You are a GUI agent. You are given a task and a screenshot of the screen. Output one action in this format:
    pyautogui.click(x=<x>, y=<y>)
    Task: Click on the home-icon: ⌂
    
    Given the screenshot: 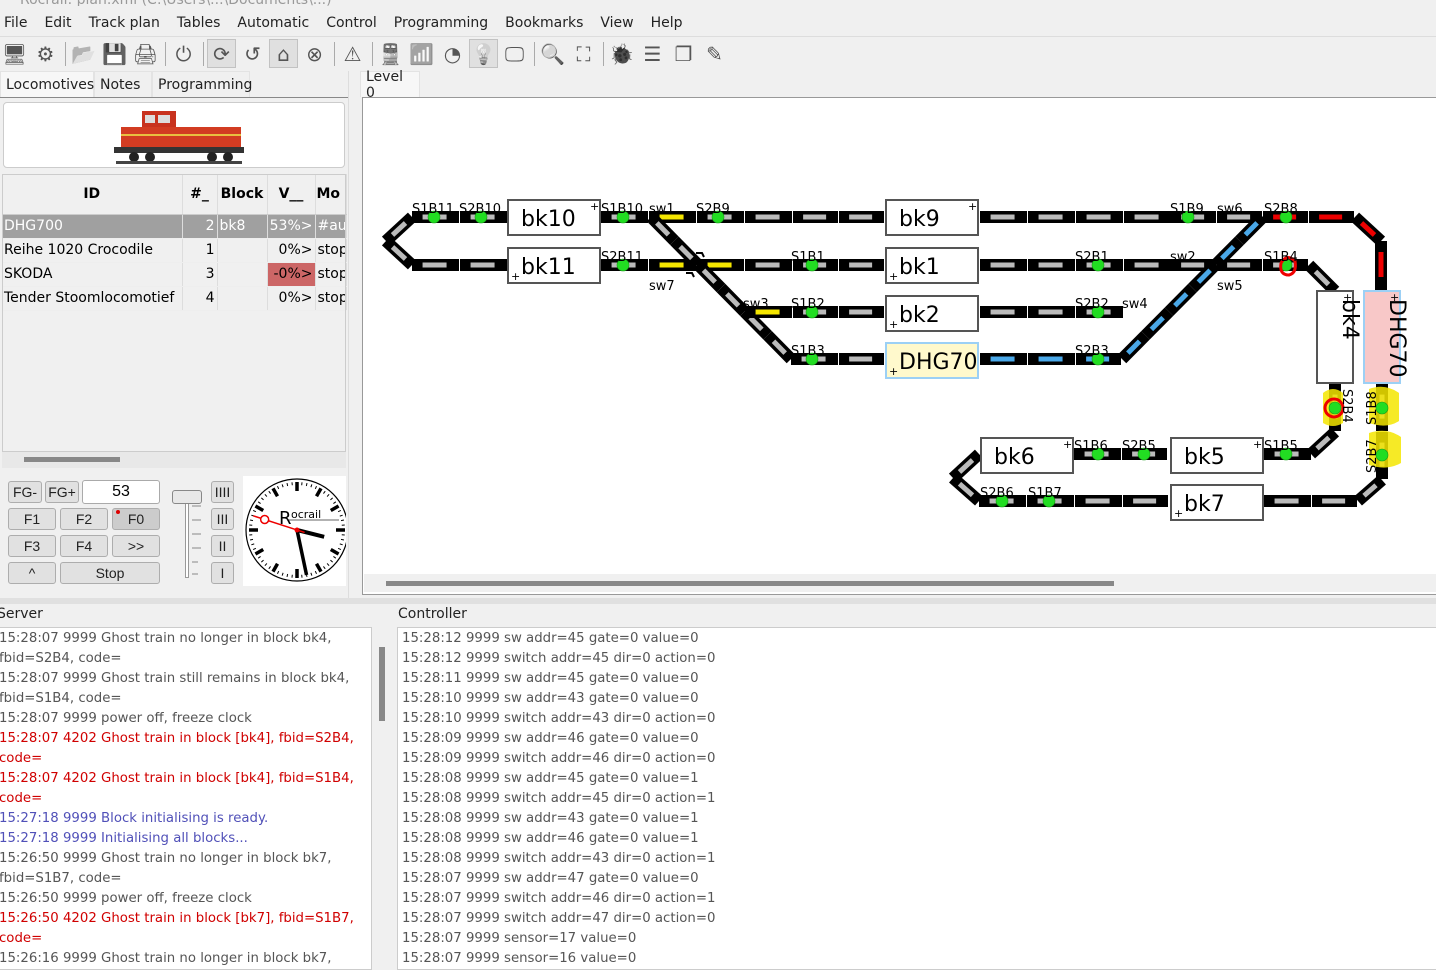 What is the action you would take?
    pyautogui.click(x=283, y=53)
    